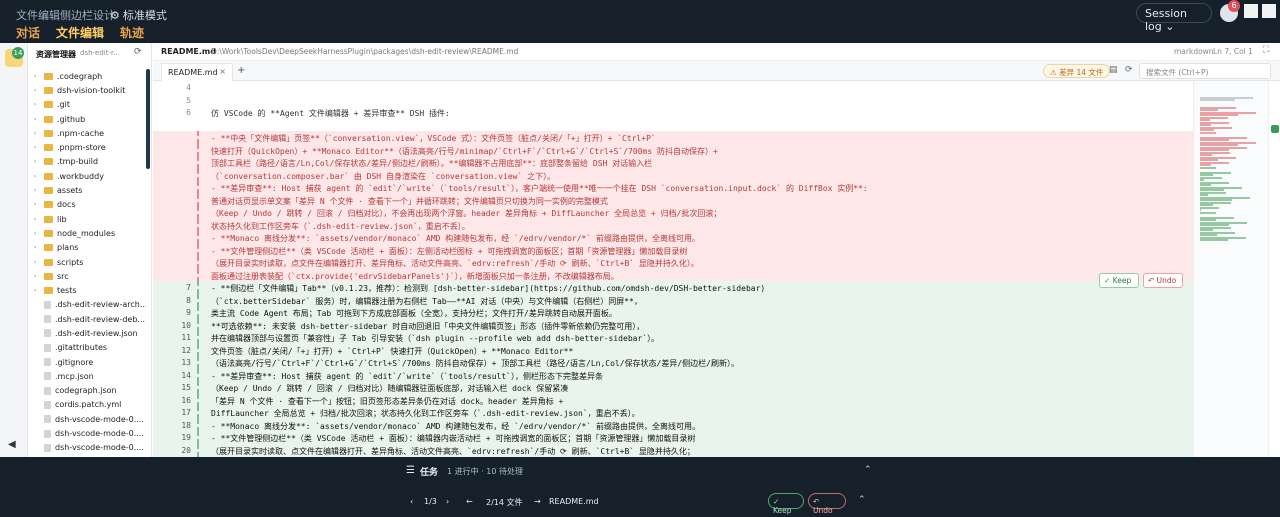 The height and width of the screenshot is (517, 1280). What do you see at coordinates (1163, 280) in the screenshot?
I see `undo-button: ↶ Undo` at bounding box center [1163, 280].